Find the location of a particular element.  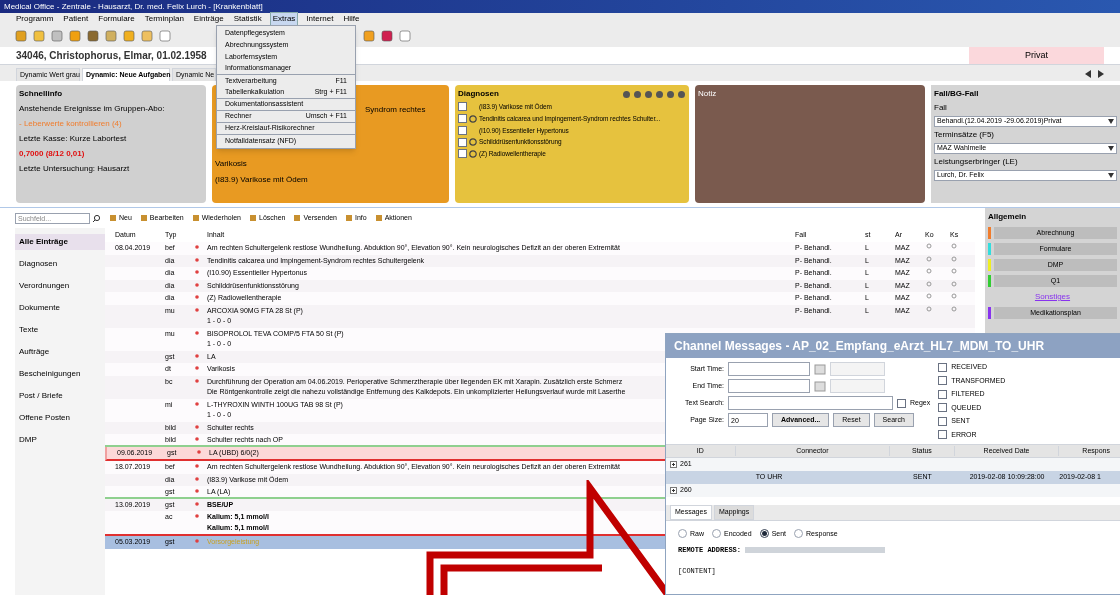

sidebar-item: DMP is located at coordinates (60, 440).